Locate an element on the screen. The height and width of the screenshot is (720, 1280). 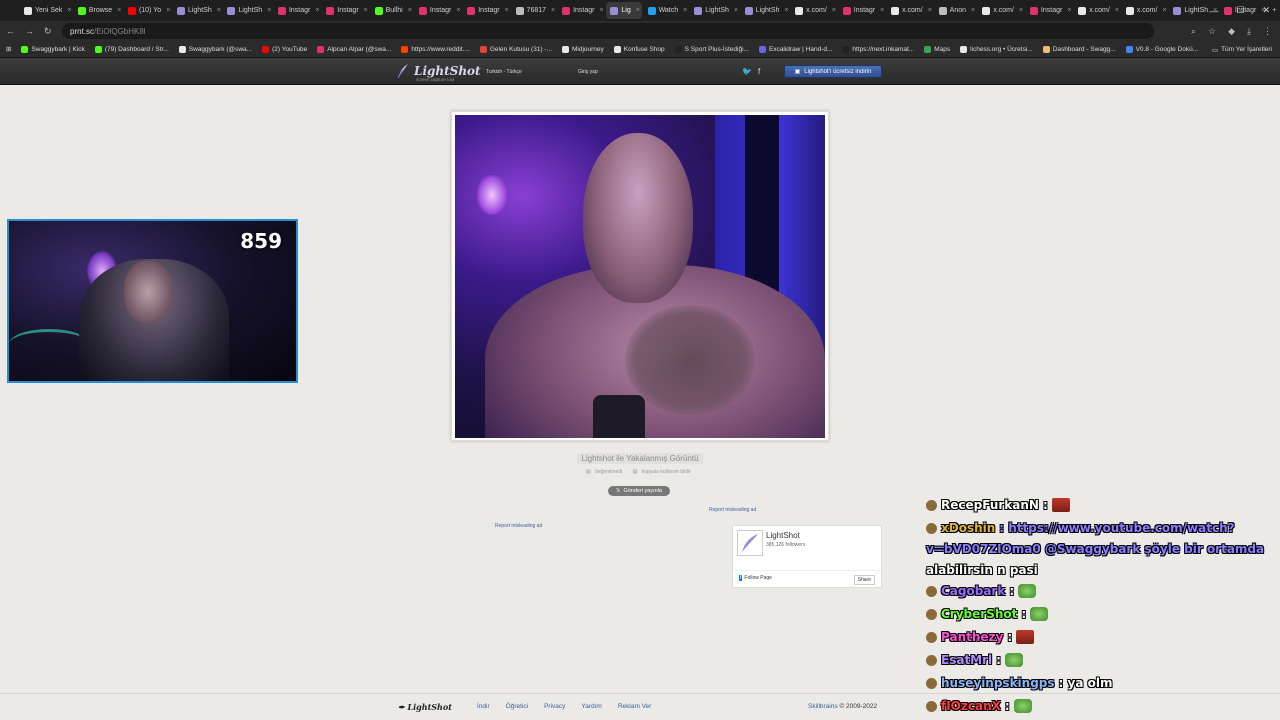
browser-tab: 76817 × is located at coordinates (534, 10).